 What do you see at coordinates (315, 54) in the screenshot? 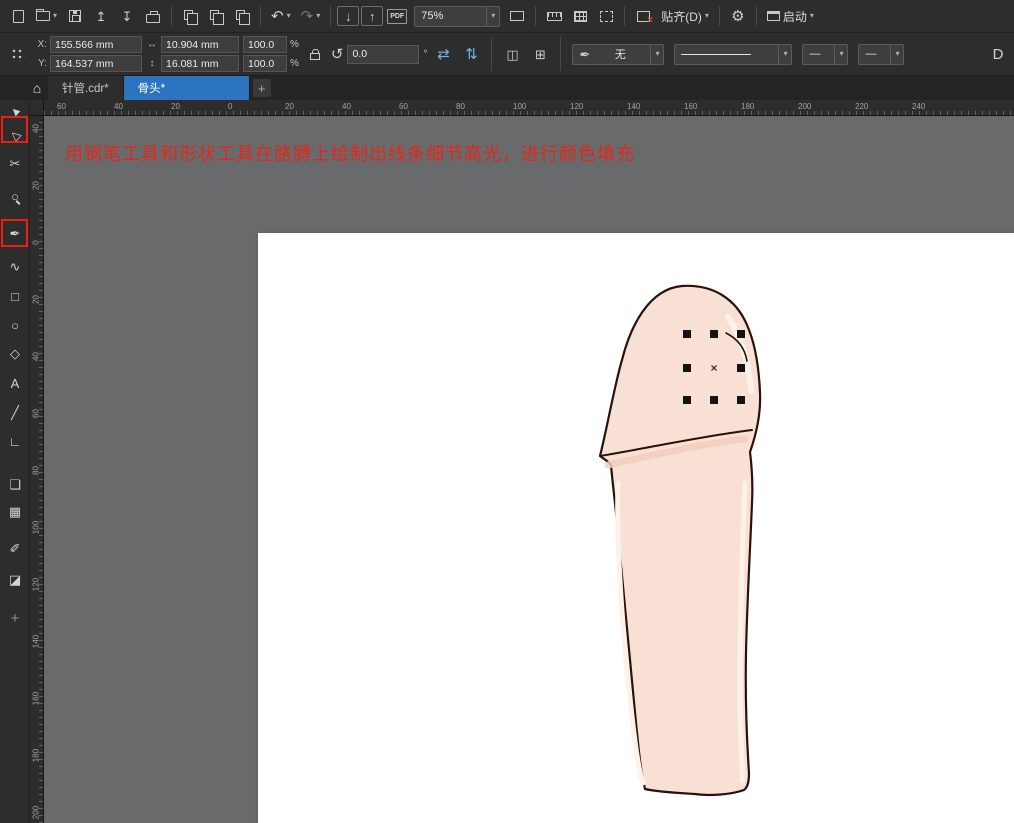
I see `lock-ratio-button` at bounding box center [315, 54].